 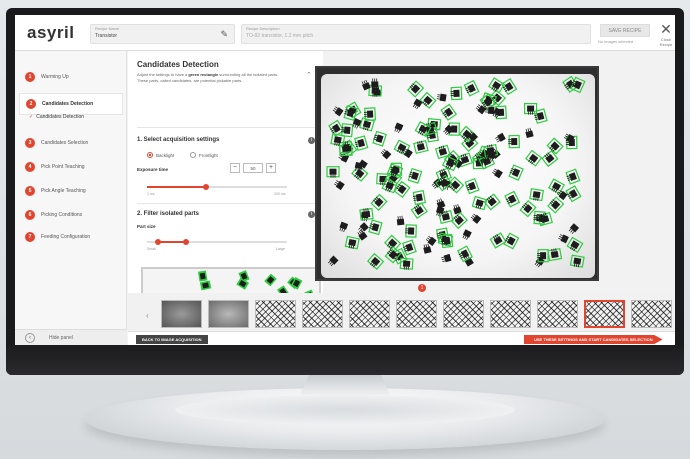 What do you see at coordinates (205, 187) in the screenshot?
I see `exposure-slider-knob` at bounding box center [205, 187].